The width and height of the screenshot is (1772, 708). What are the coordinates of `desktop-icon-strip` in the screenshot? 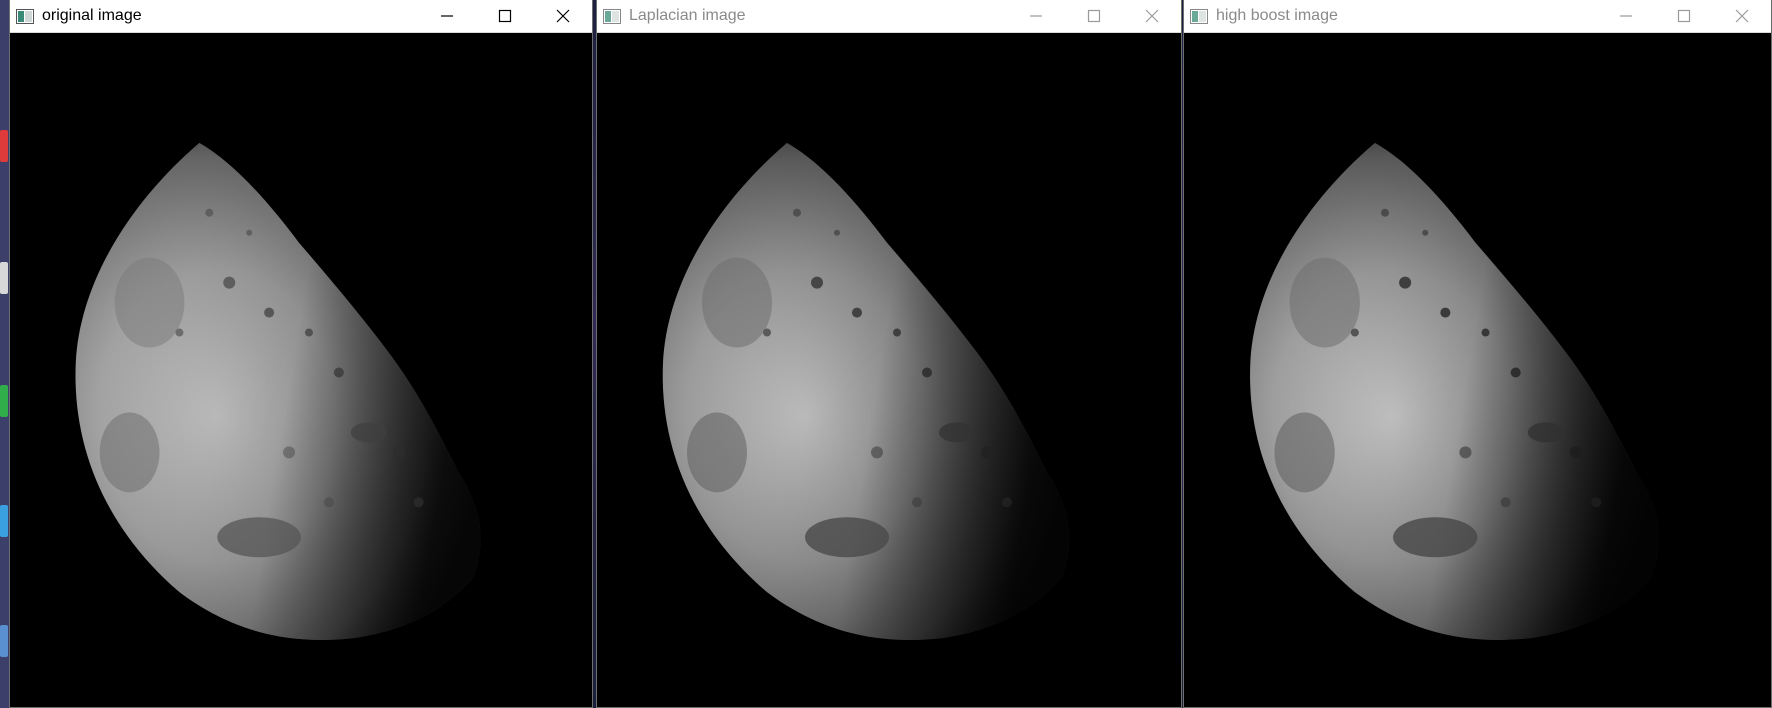 It's located at (4, 354).